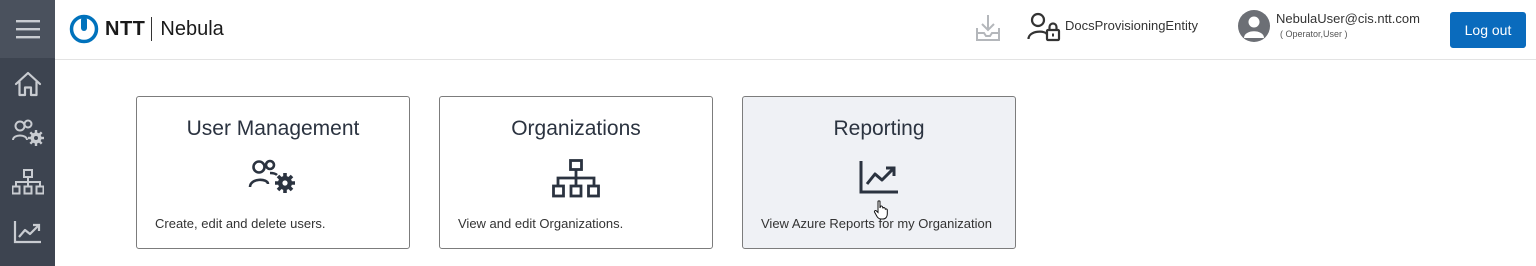  Describe the element at coordinates (1131, 25) in the screenshot. I see `entity-name: DocsProvisioningEntity` at that location.